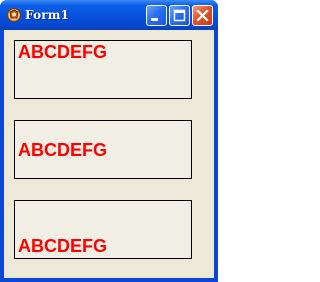  What do you see at coordinates (14, 15) in the screenshot?
I see `app-icon` at bounding box center [14, 15].